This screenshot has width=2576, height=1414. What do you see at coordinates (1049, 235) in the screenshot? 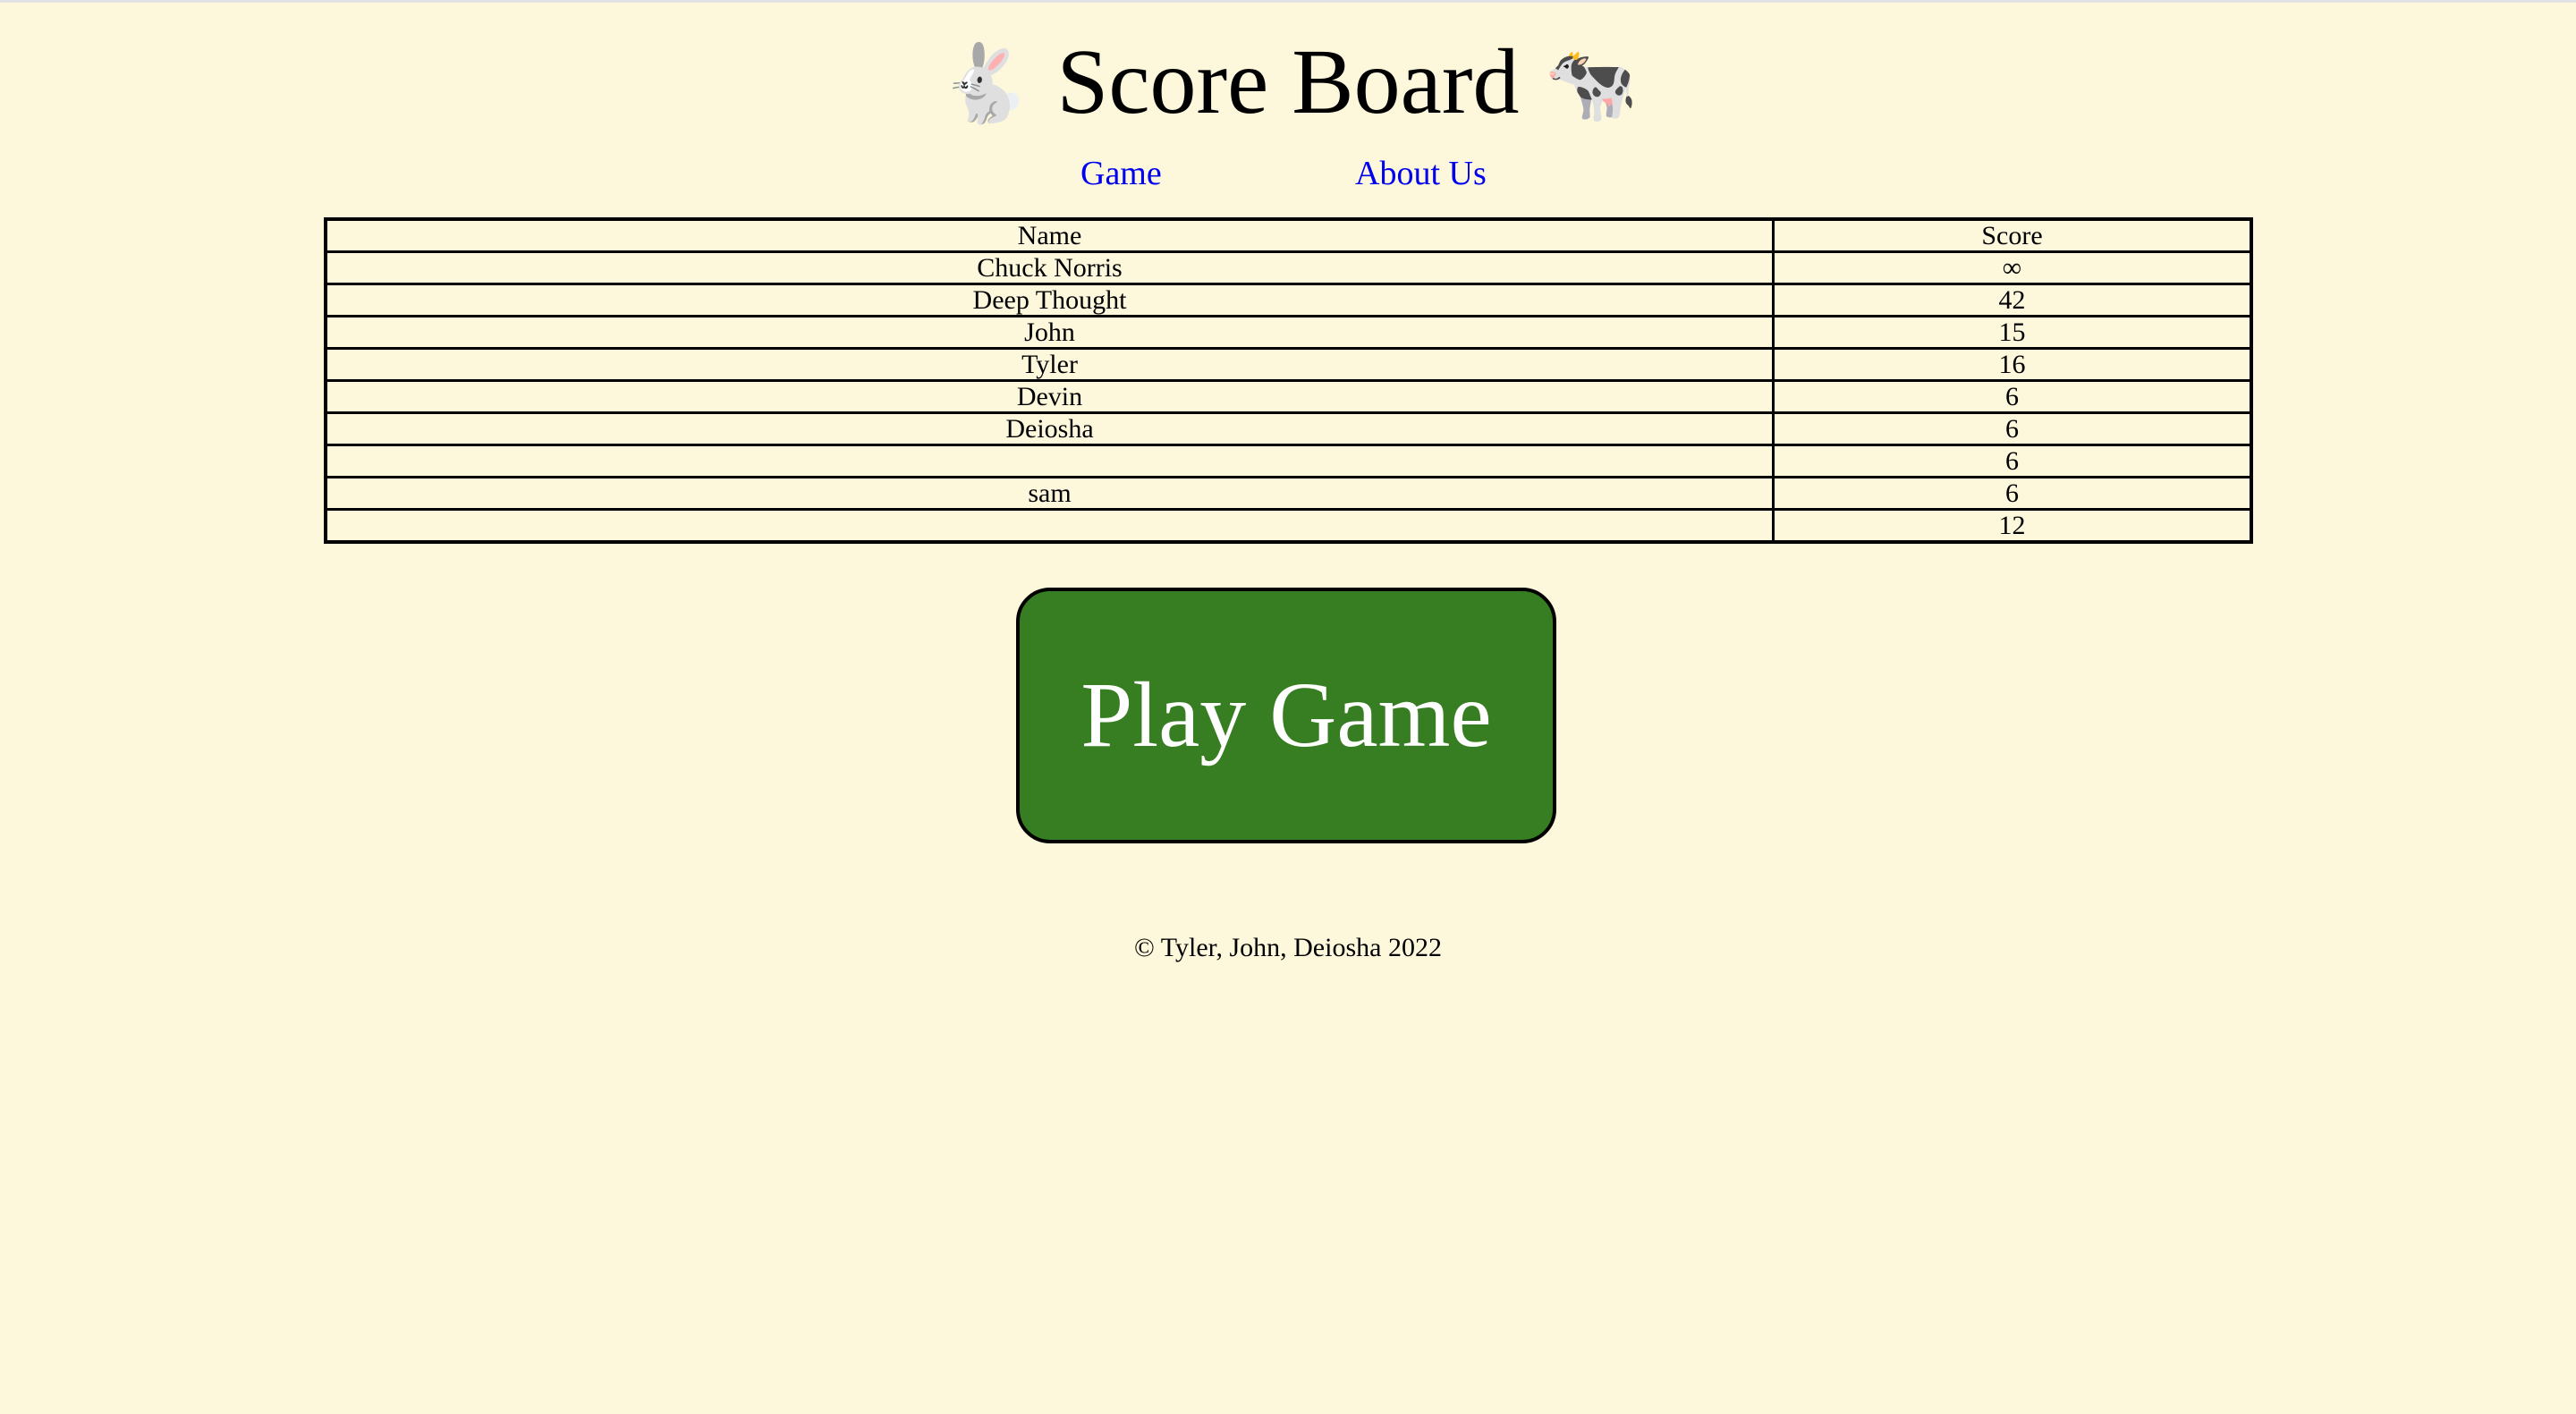
I see `column-header-name: Name` at bounding box center [1049, 235].